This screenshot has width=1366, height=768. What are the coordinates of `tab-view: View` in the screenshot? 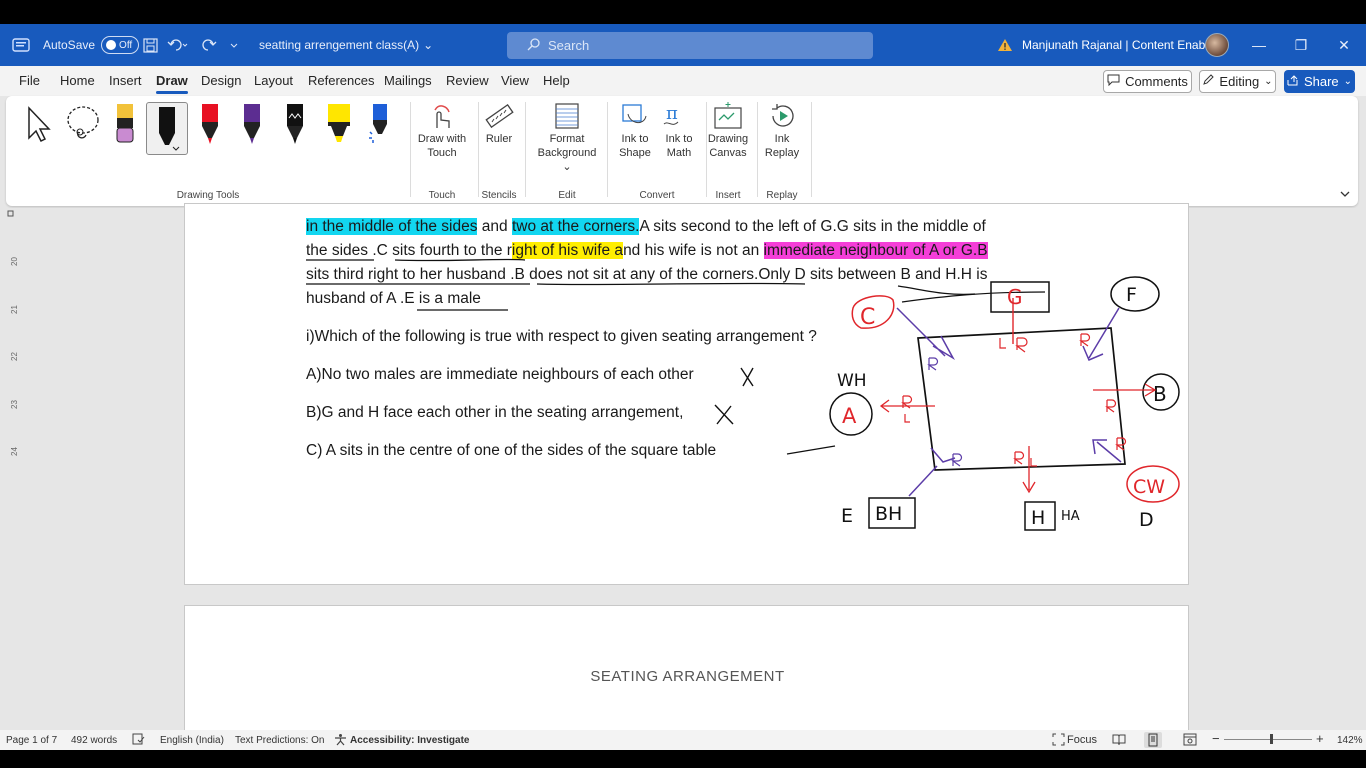 It's located at (515, 80).